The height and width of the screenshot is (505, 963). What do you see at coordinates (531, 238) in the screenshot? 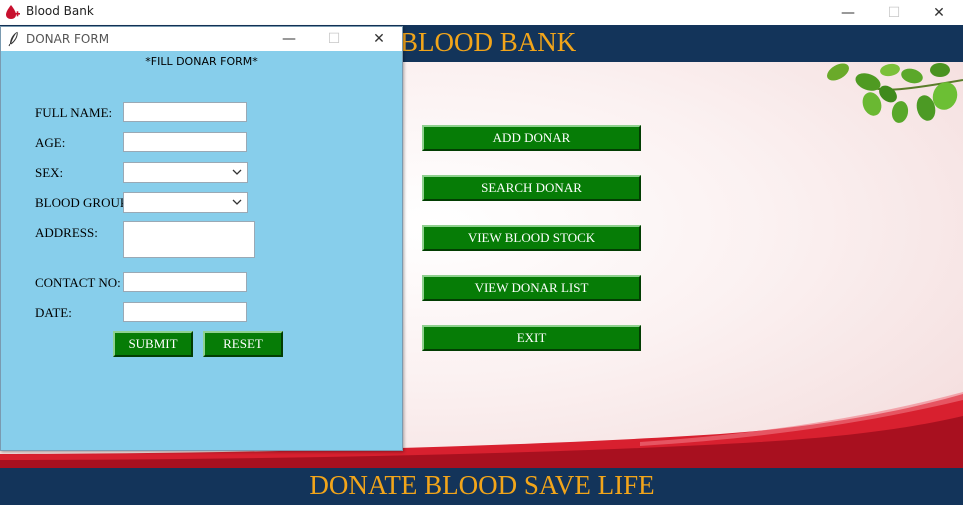
I see `view-blood-stock-button: VIEW BLOOD STOCK` at bounding box center [531, 238].